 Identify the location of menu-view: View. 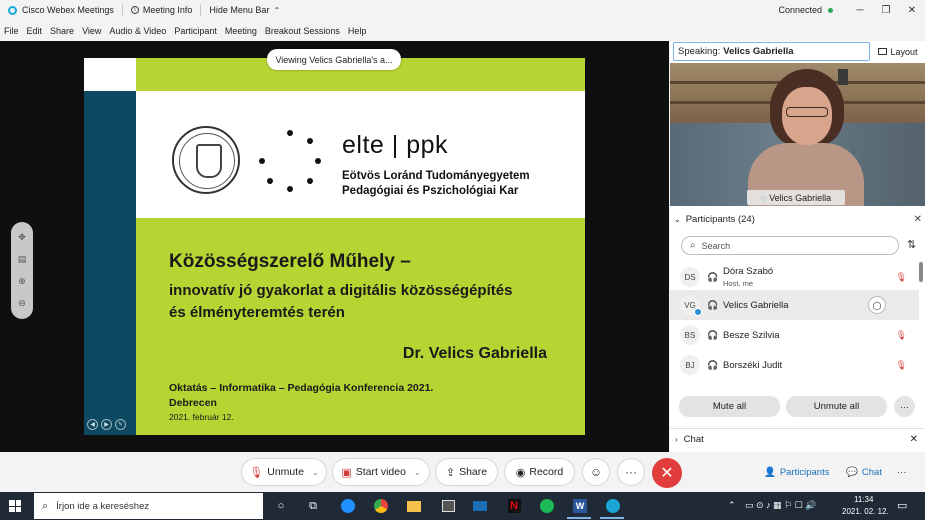
(91, 31).